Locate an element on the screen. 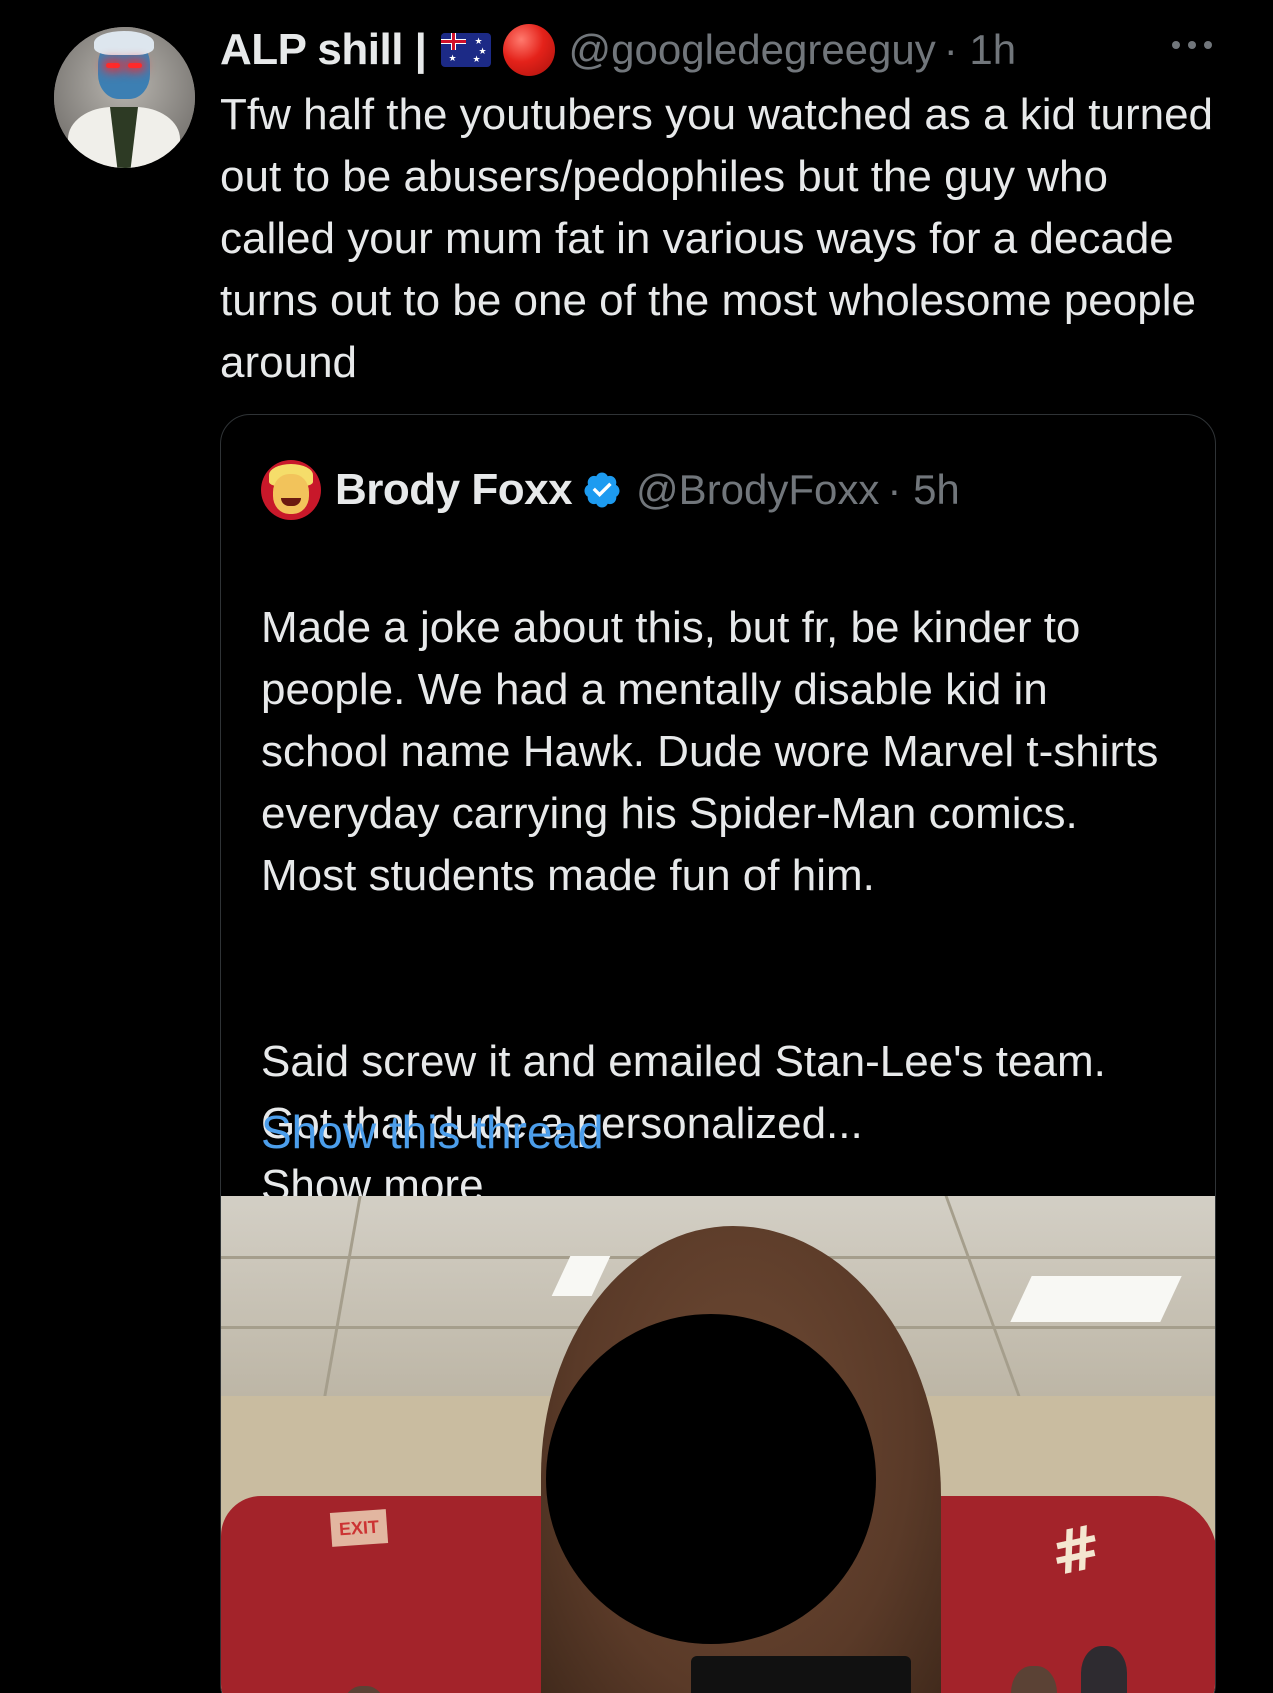 This screenshot has width=1273, height=1693. author-avatar is located at coordinates (124, 97).